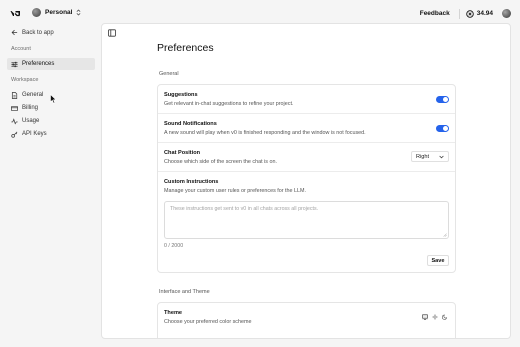 The image size is (520, 347). I want to click on back-to-app-link: Back to app, so click(32, 32).